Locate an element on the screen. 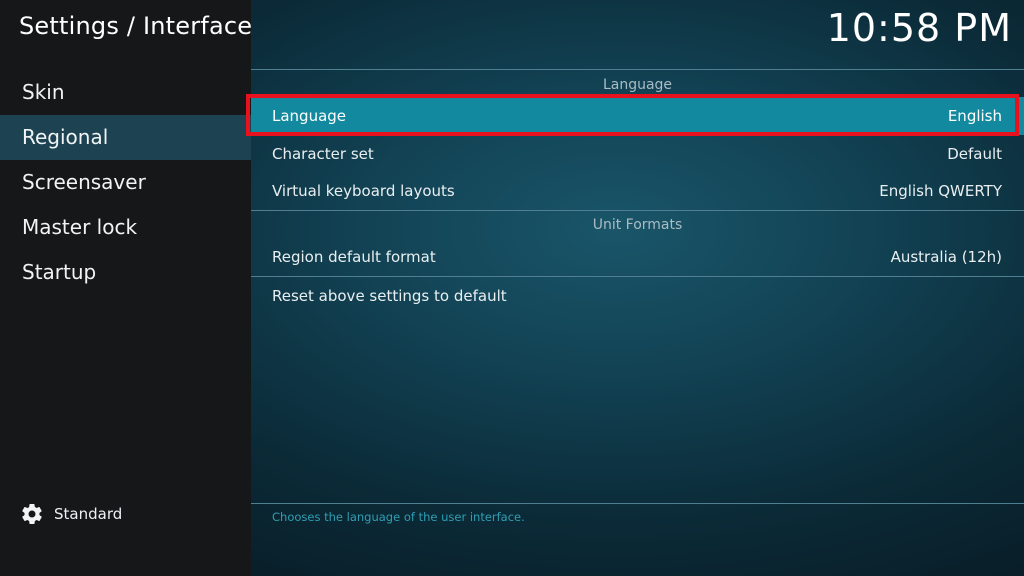 Image resolution: width=1024 pixels, height=576 pixels. setting-label: Region default format is located at coordinates (354, 257).